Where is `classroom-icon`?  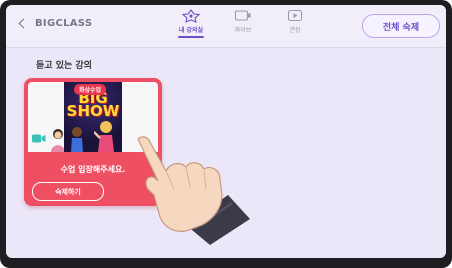
classroom-icon is located at coordinates (191, 16).